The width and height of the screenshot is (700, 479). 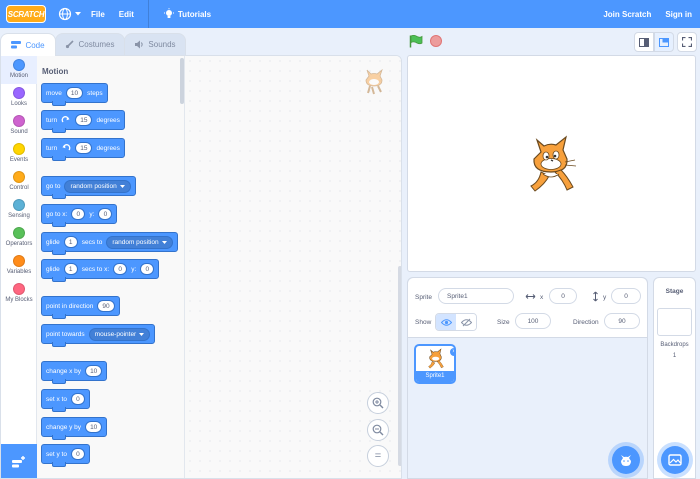 I want to click on control-dot, so click(x=19, y=177).